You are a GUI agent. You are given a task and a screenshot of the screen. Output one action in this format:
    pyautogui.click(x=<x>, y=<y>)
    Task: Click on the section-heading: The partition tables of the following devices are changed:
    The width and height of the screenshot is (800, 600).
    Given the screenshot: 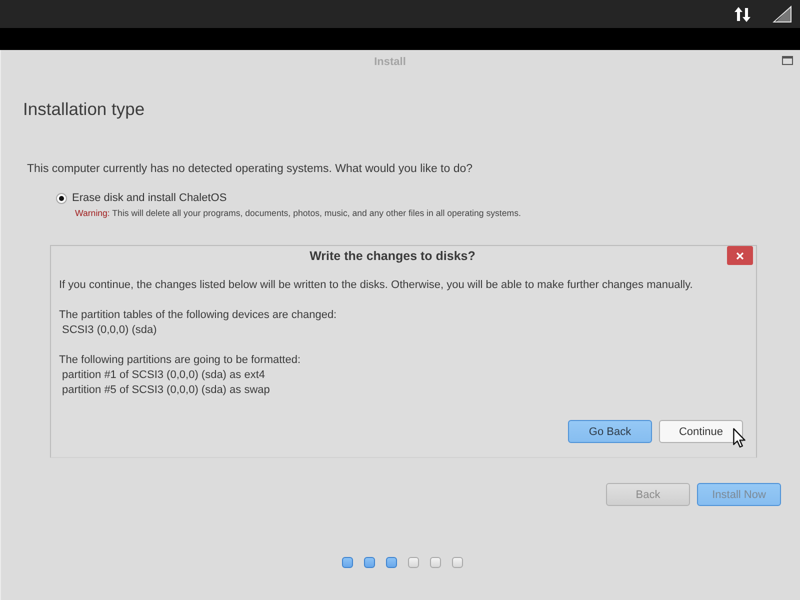 What is the action you would take?
    pyautogui.click(x=198, y=315)
    